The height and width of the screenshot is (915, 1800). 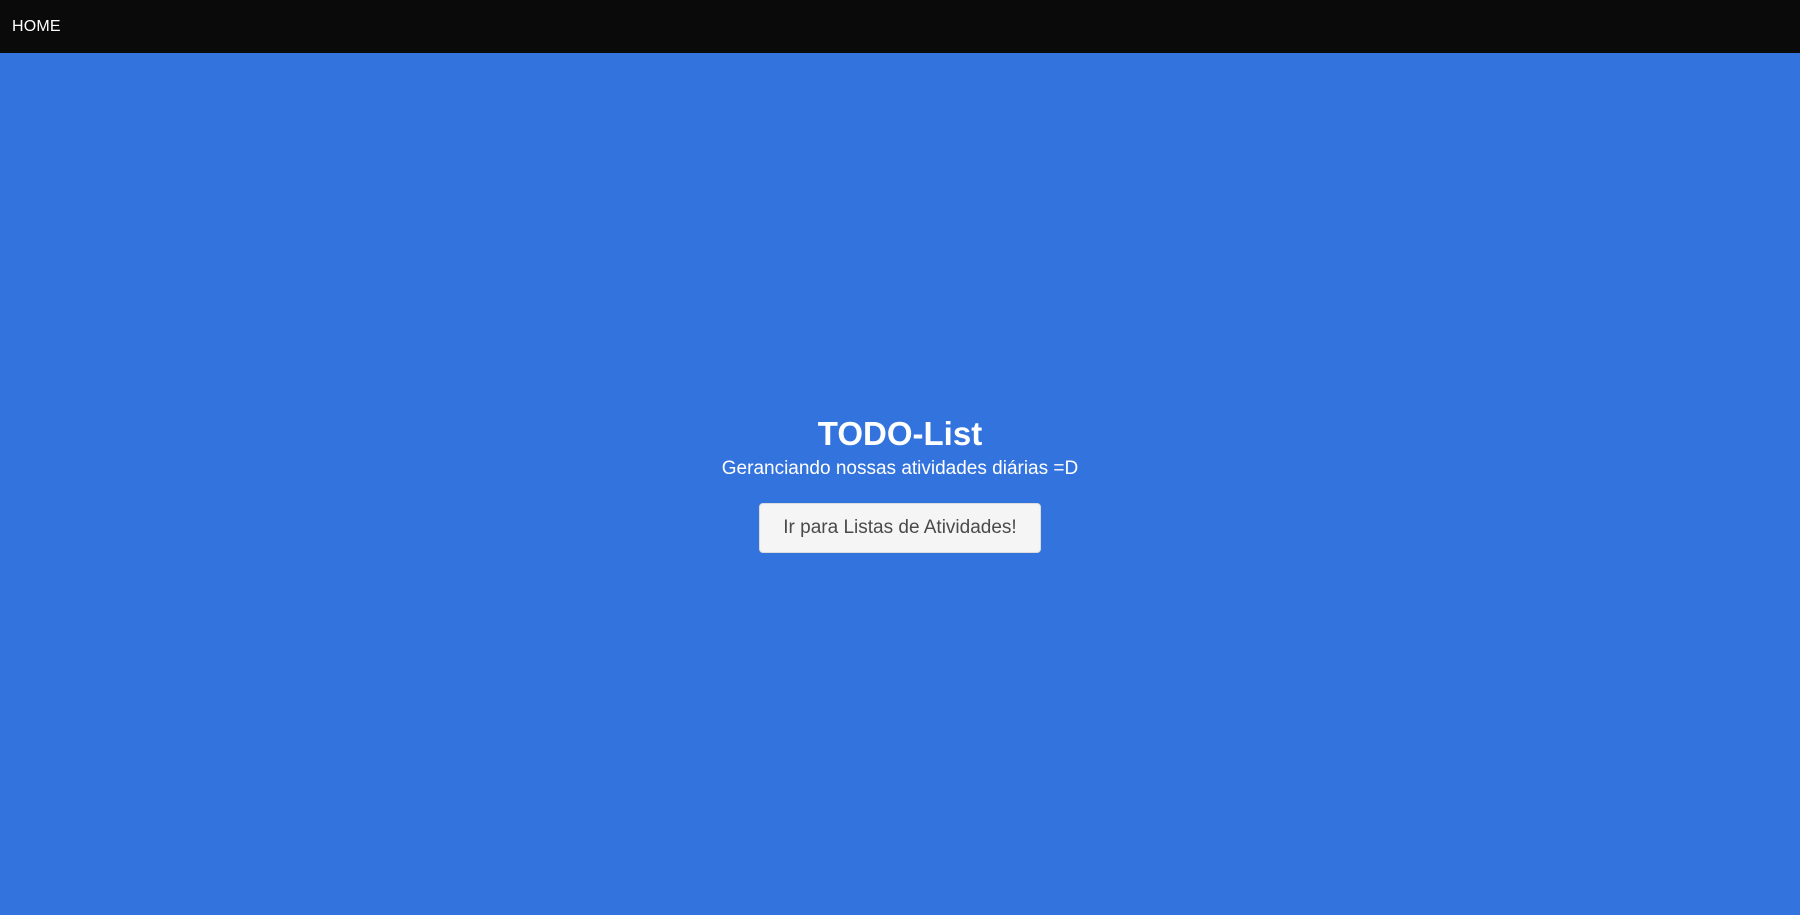 I want to click on go-to-lists-button: Ir para Listas de Atividades!, so click(x=900, y=528).